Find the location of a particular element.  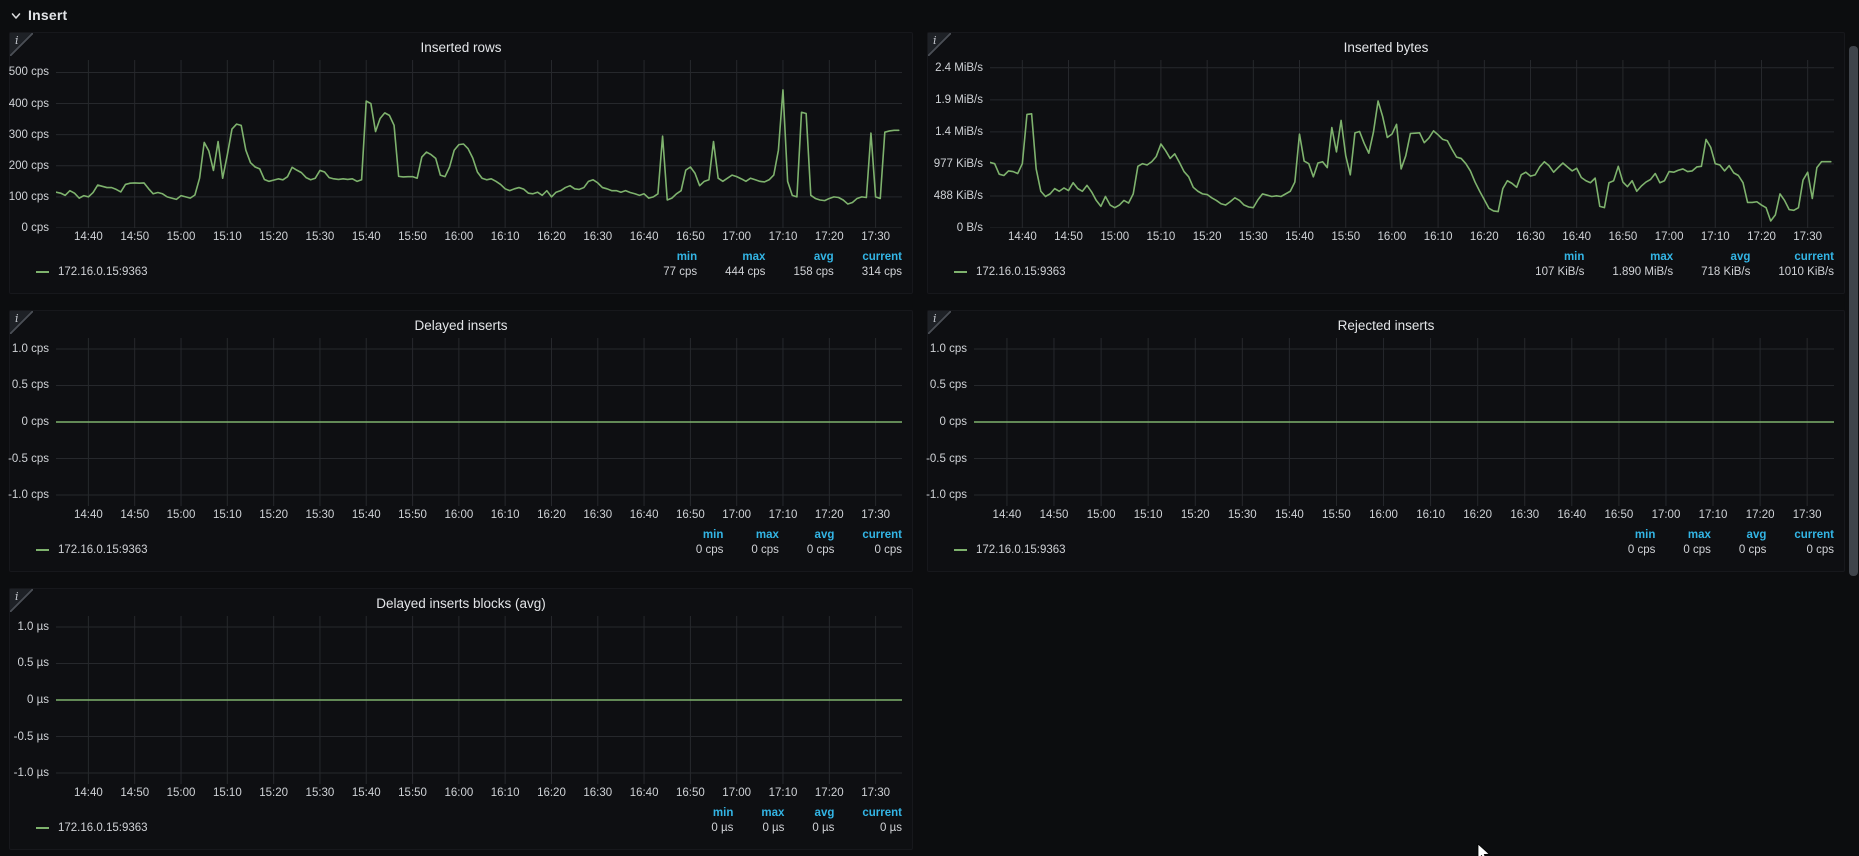

stat-value-avg: 0 cps is located at coordinates (1752, 550).